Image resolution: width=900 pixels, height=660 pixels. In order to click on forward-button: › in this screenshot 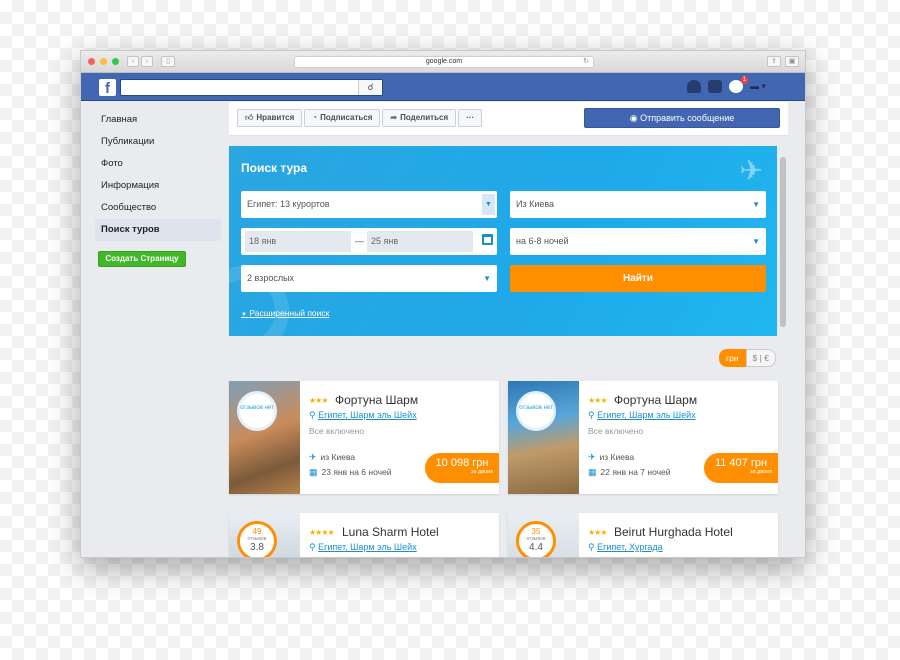, I will do `click(147, 61)`.